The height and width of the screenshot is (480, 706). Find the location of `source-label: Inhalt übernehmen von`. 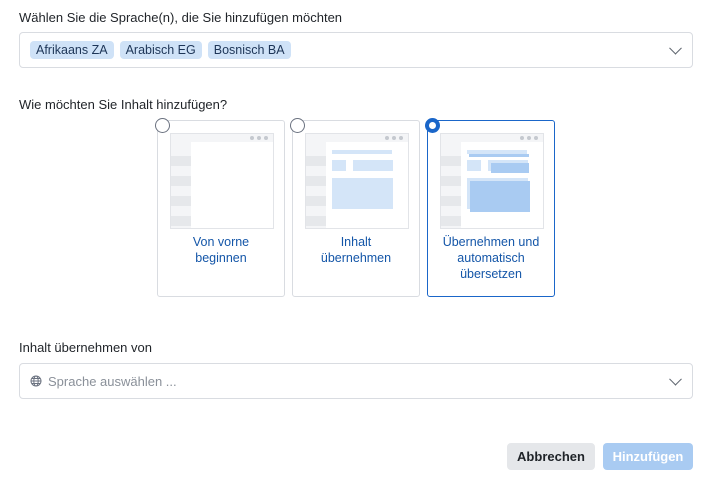

source-label: Inhalt übernehmen von is located at coordinates (85, 347).